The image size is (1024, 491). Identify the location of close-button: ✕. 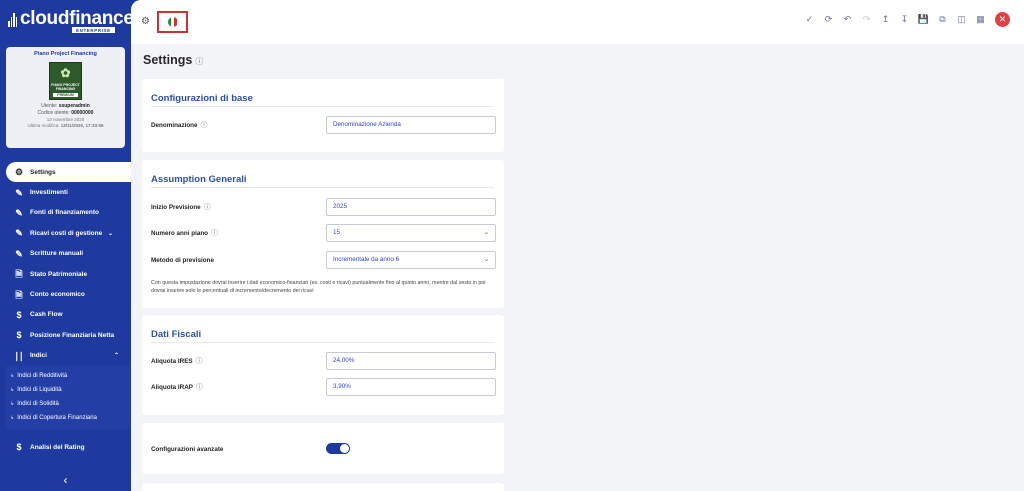
(1002, 19).